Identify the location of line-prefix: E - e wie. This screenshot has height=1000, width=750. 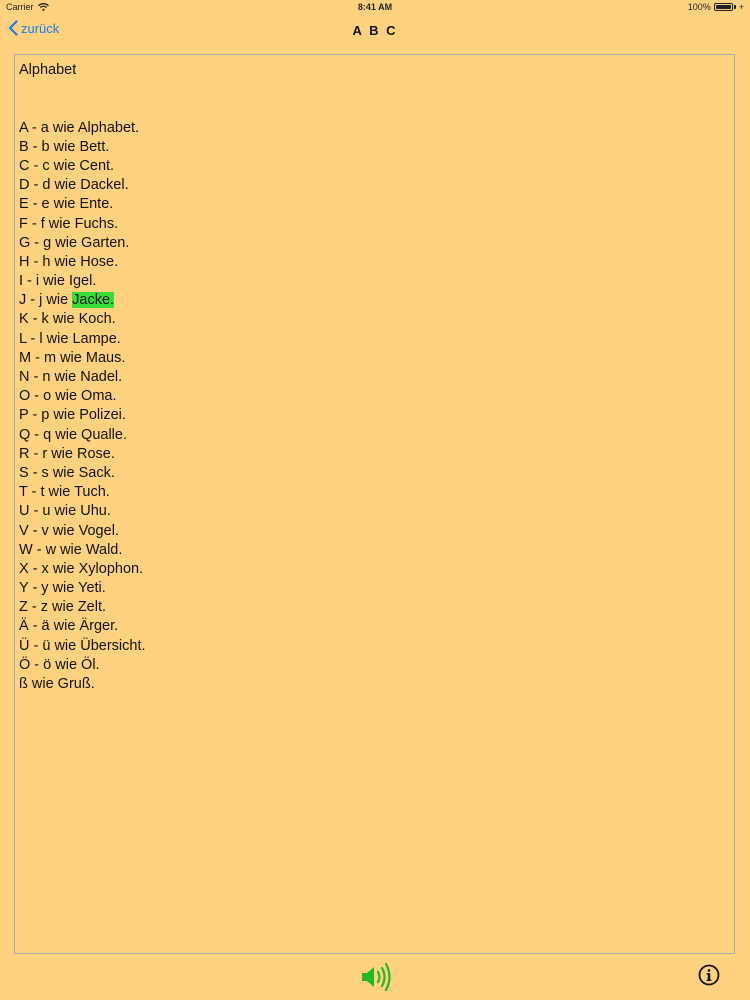
(49, 204).